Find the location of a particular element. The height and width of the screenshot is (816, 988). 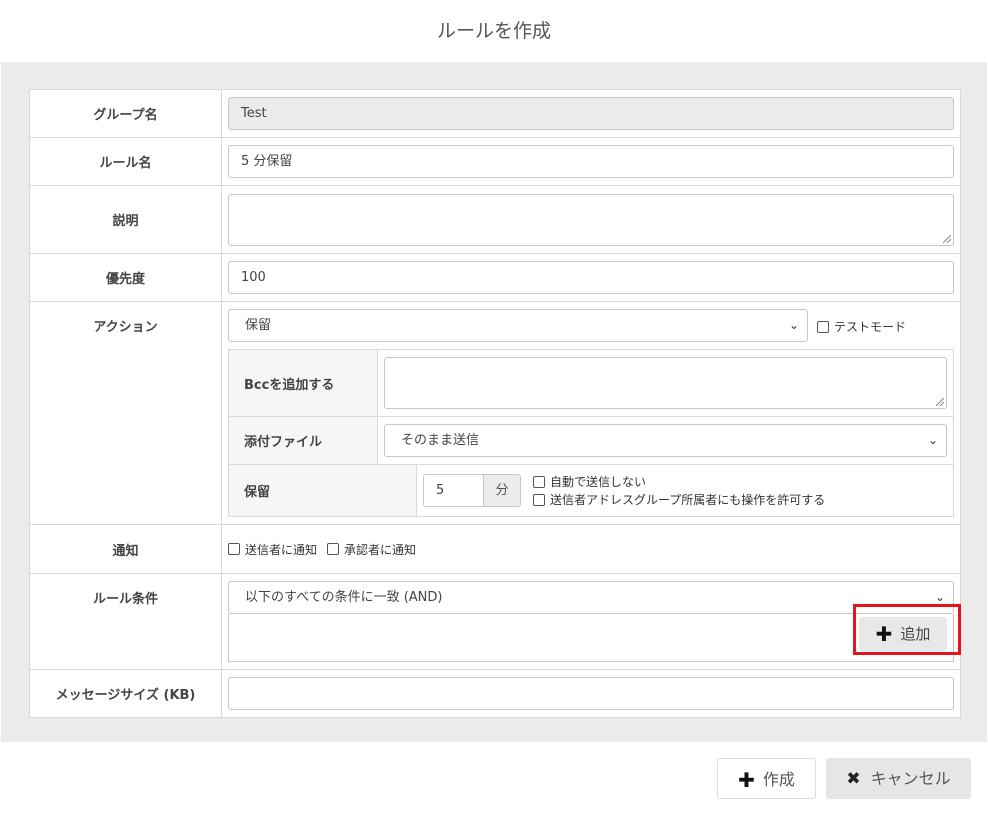

message-size-label: メッセージサイズ (KB) is located at coordinates (125, 693).